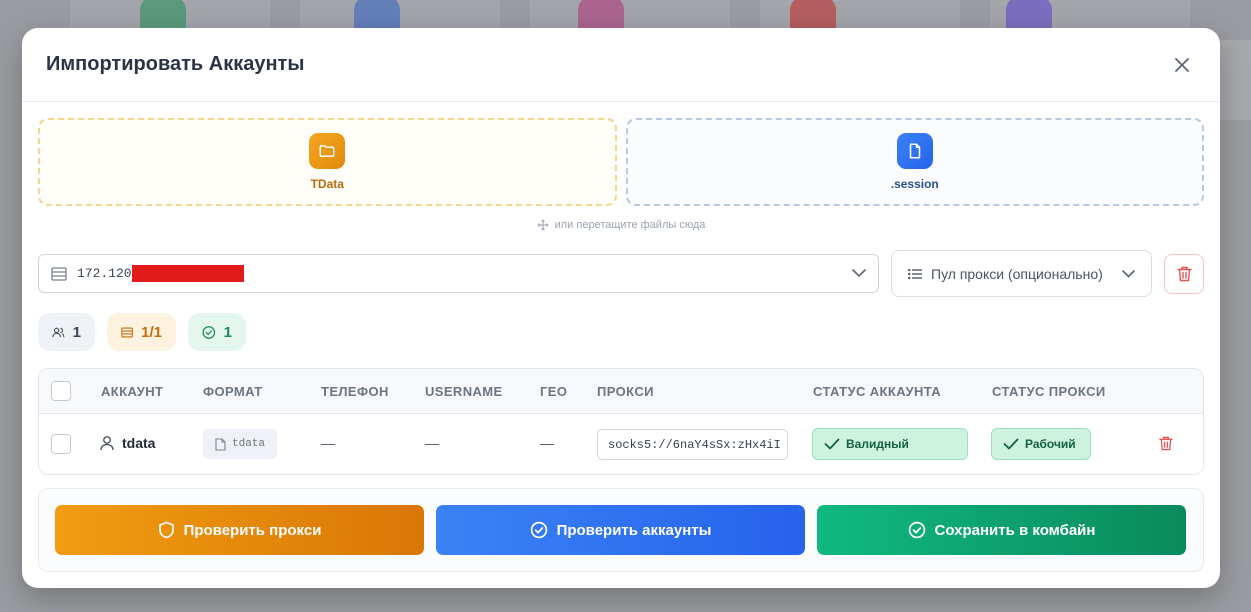  What do you see at coordinates (877, 391) in the screenshot?
I see `header-account-status: СТАТУС АККАУНТА` at bounding box center [877, 391].